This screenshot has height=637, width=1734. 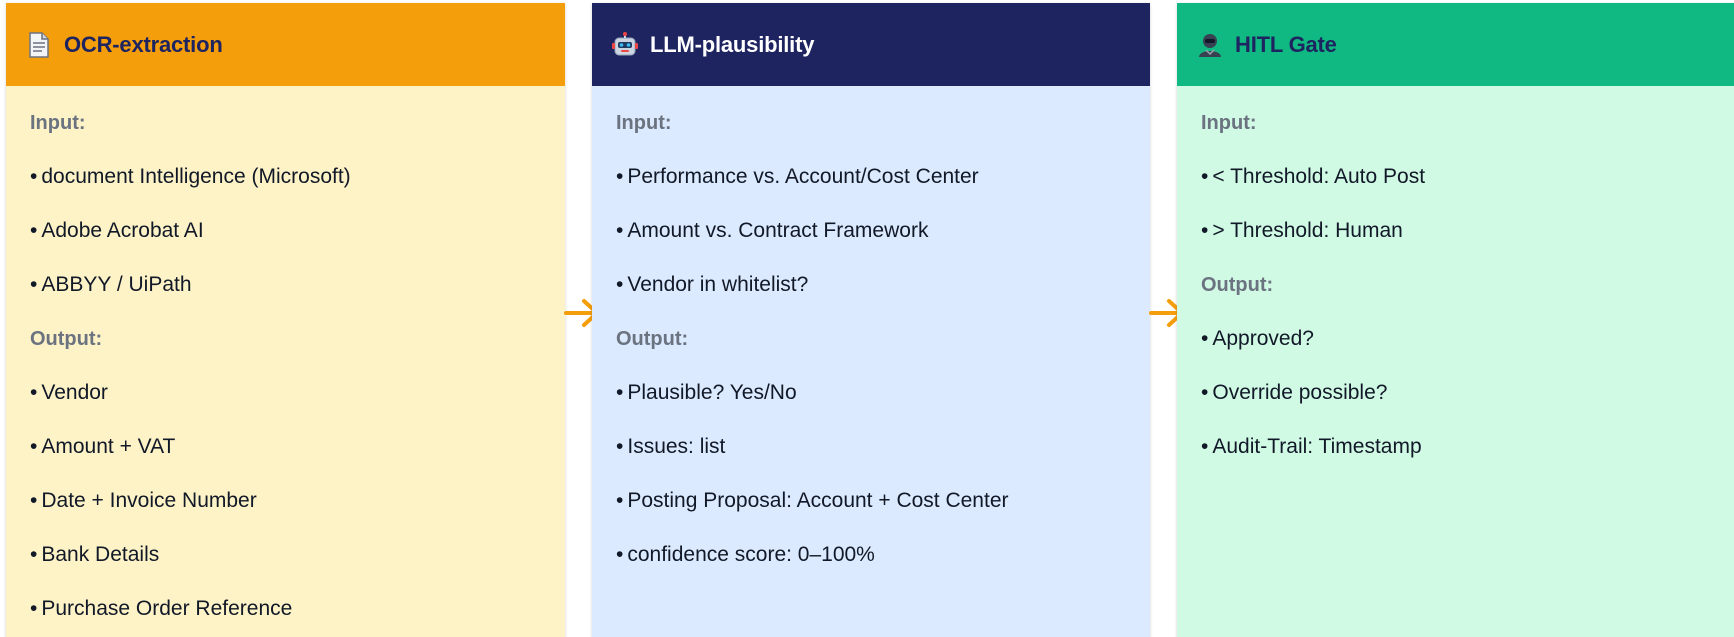 What do you see at coordinates (625, 44) in the screenshot?
I see `robot-icon` at bounding box center [625, 44].